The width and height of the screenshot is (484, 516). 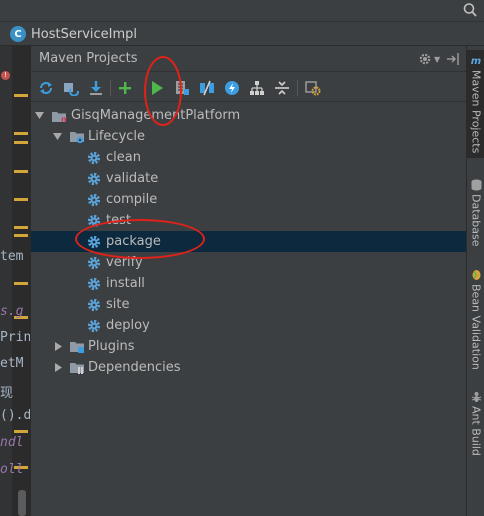 I want to click on stripe-tab-label: Bean Validation, so click(x=476, y=327).